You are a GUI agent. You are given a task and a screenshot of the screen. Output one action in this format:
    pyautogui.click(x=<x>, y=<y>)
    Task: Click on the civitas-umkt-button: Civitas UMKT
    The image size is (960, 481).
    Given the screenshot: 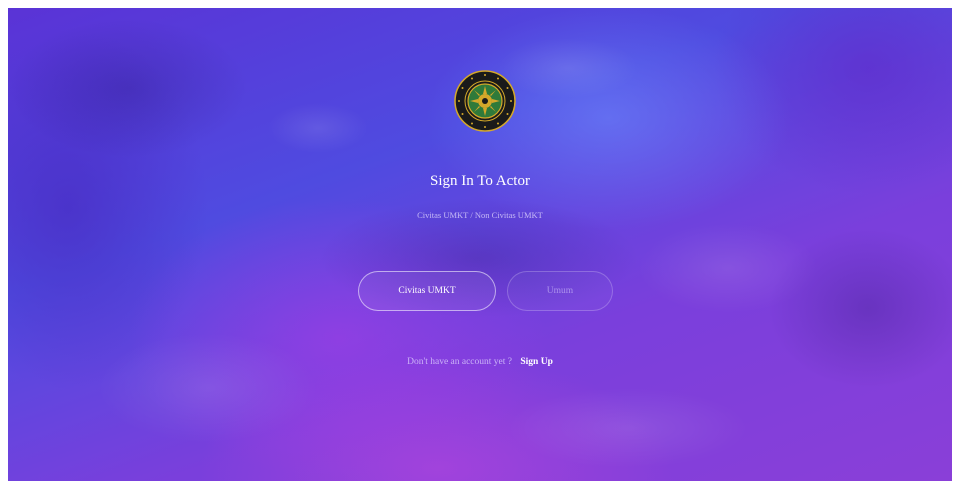 What is the action you would take?
    pyautogui.click(x=427, y=291)
    